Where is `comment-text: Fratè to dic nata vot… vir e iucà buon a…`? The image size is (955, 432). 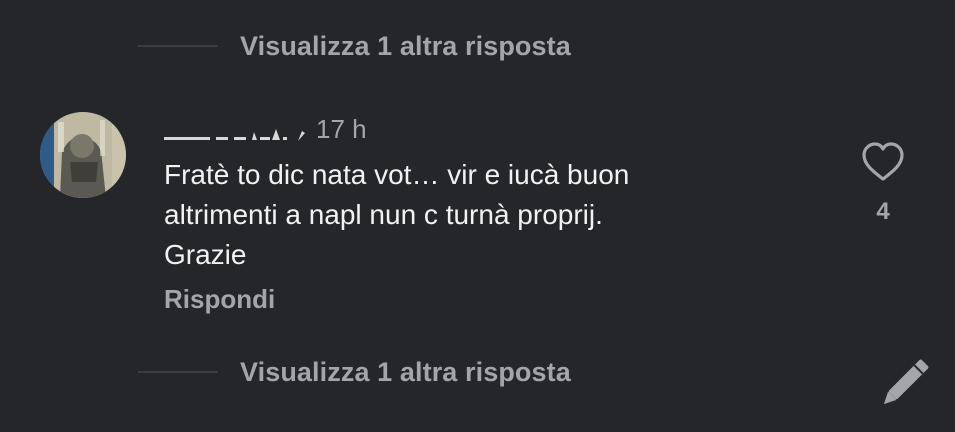
comment-text: Fratè to dic nata vot… vir e iucà buon a… is located at coordinates (397, 214).